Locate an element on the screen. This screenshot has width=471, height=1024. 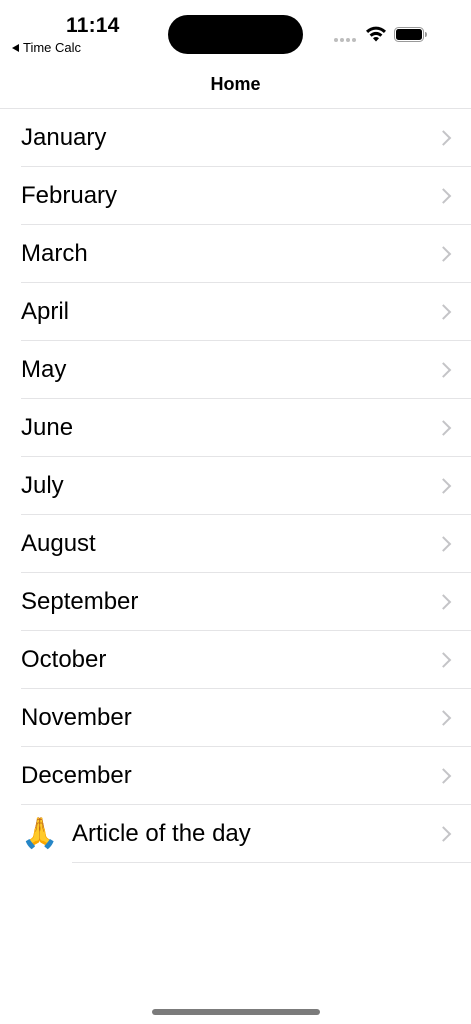
list-item-month-january: January is located at coordinates (246, 138).